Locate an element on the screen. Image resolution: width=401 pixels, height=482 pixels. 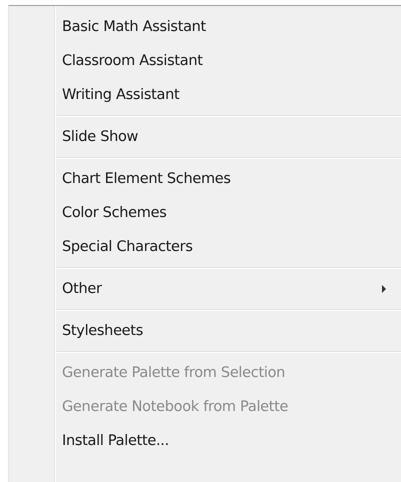
menu-item: Special Characters is located at coordinates (205, 247).